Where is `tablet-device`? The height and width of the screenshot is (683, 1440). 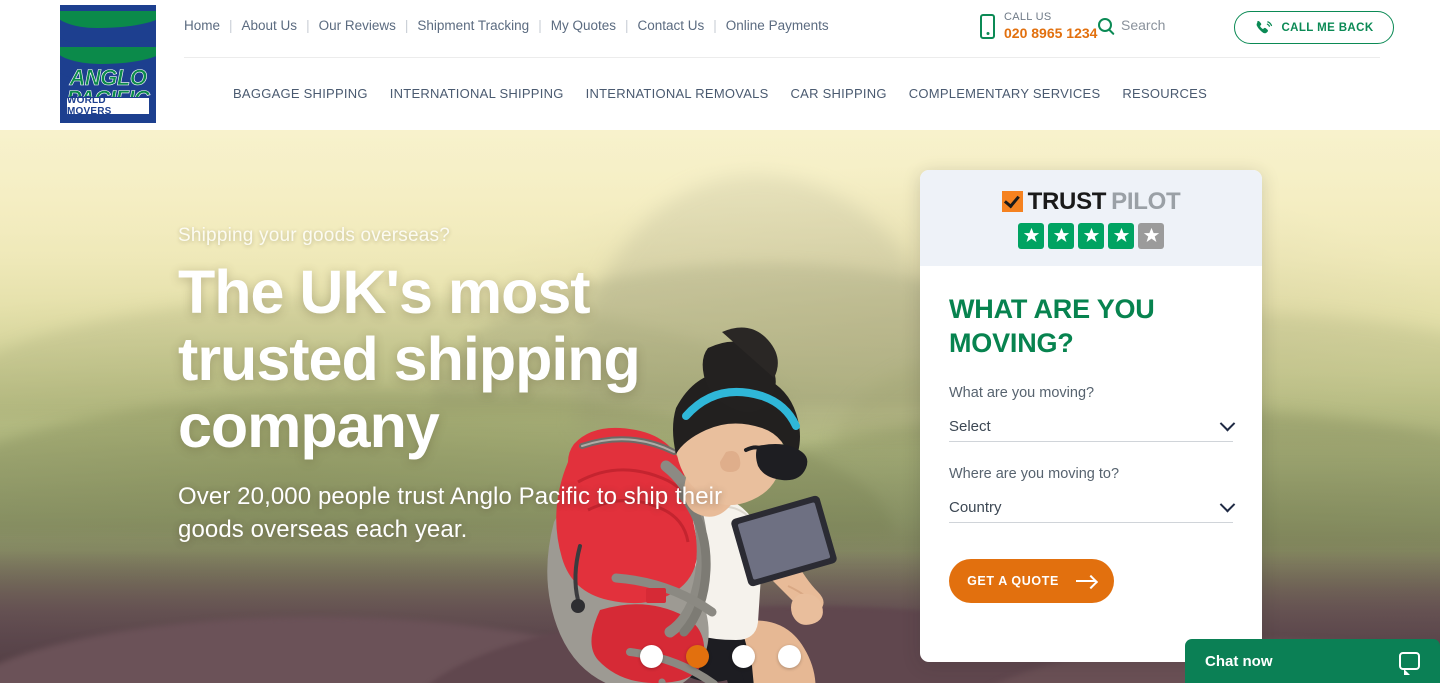 tablet-device is located at coordinates (784, 541).